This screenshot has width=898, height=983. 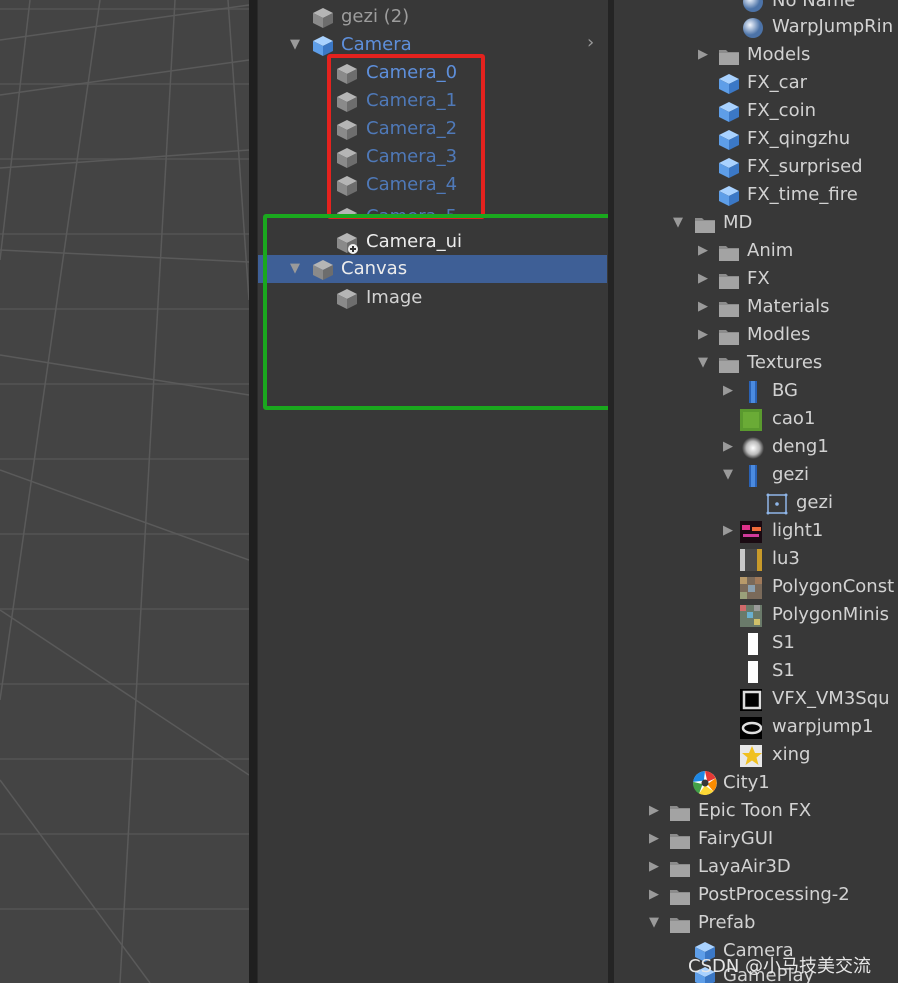 I want to click on project-item-label: FX_time_fire, so click(x=802, y=194).